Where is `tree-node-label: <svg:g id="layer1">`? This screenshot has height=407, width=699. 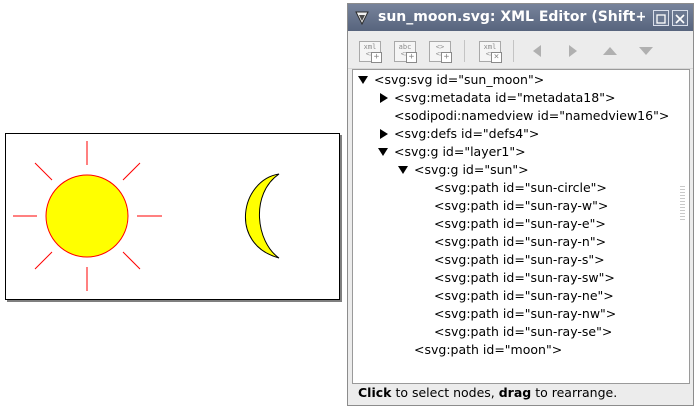
tree-node-label: <svg:g id="layer1"> is located at coordinates (460, 151).